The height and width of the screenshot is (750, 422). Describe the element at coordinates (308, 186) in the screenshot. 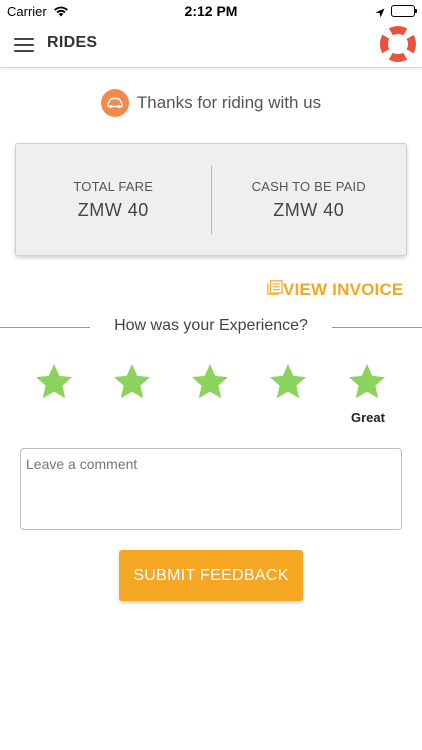

I see `cash-to-pay-label: CASH TO BE PAID` at that location.